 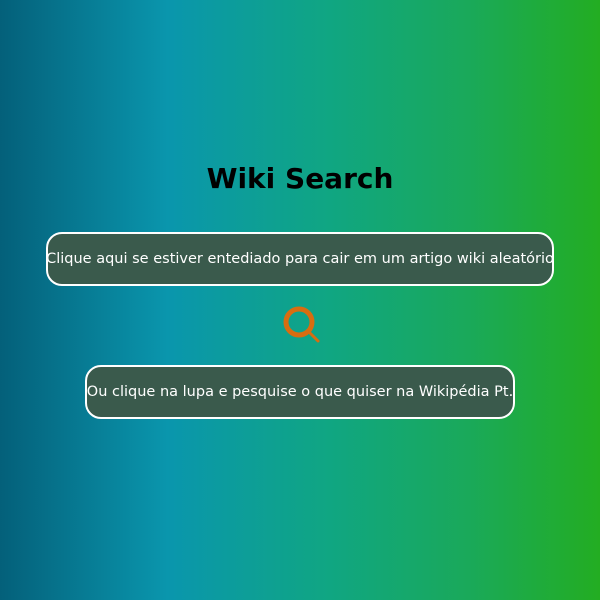 I want to click on search-icon, so click(x=301, y=325).